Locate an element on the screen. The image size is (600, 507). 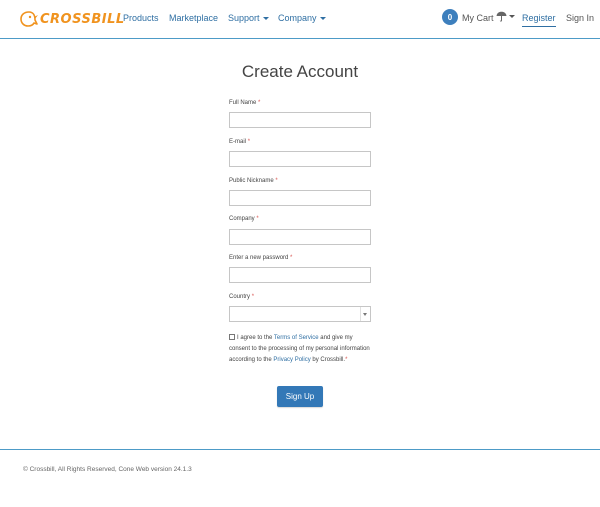
sign-in-link: Sign In is located at coordinates (580, 18).